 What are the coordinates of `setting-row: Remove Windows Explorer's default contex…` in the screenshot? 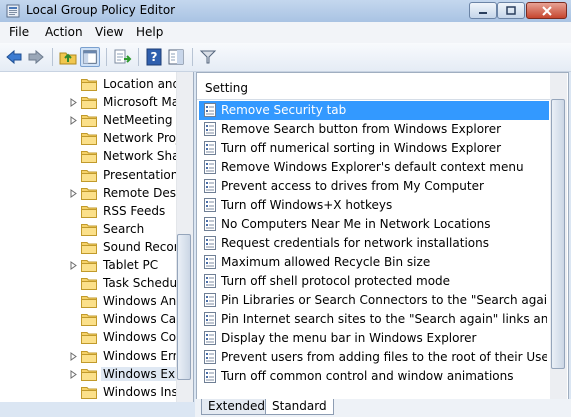 It's located at (374, 167).